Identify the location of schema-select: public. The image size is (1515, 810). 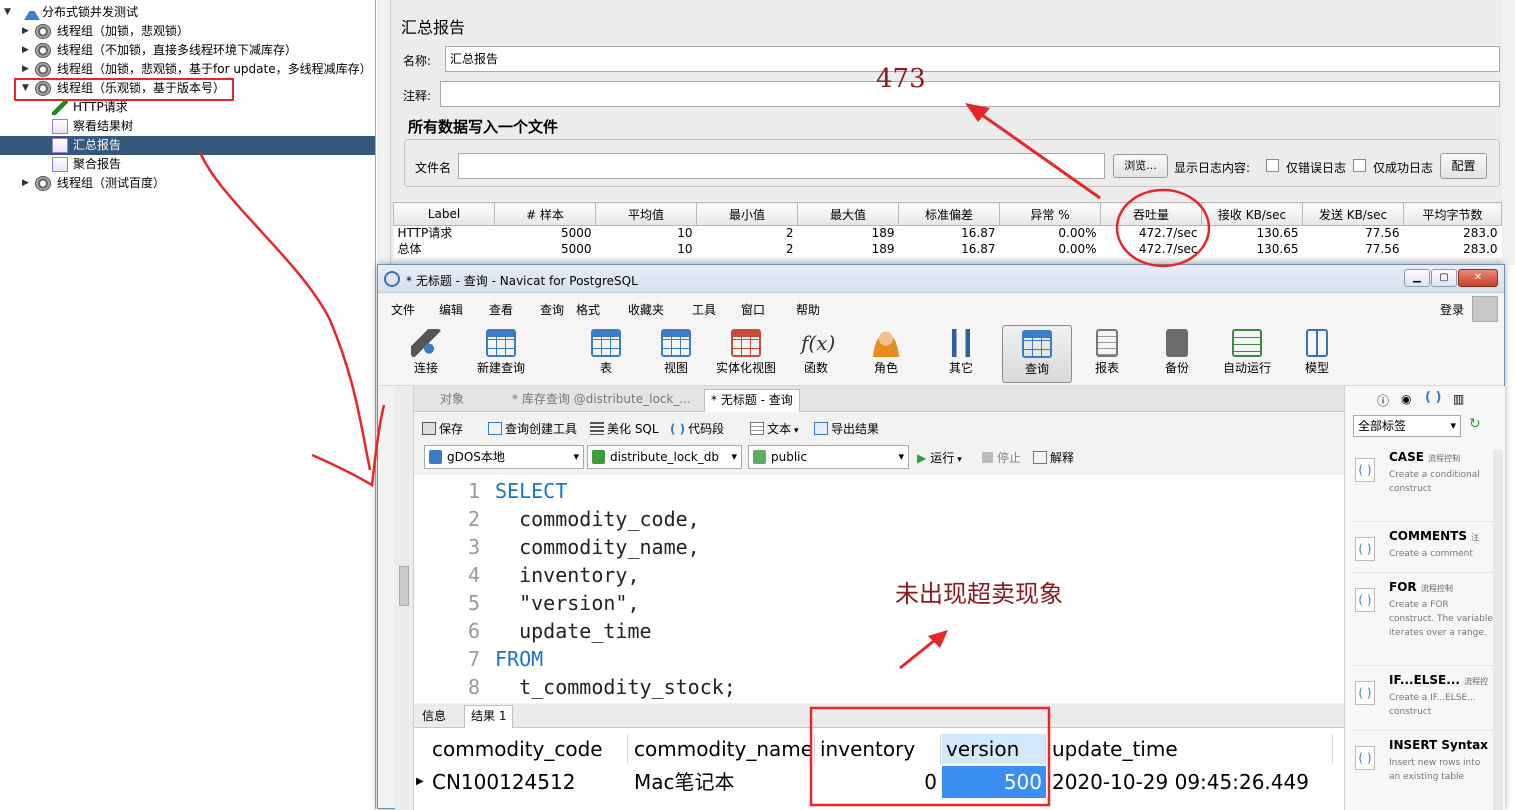
(828, 457).